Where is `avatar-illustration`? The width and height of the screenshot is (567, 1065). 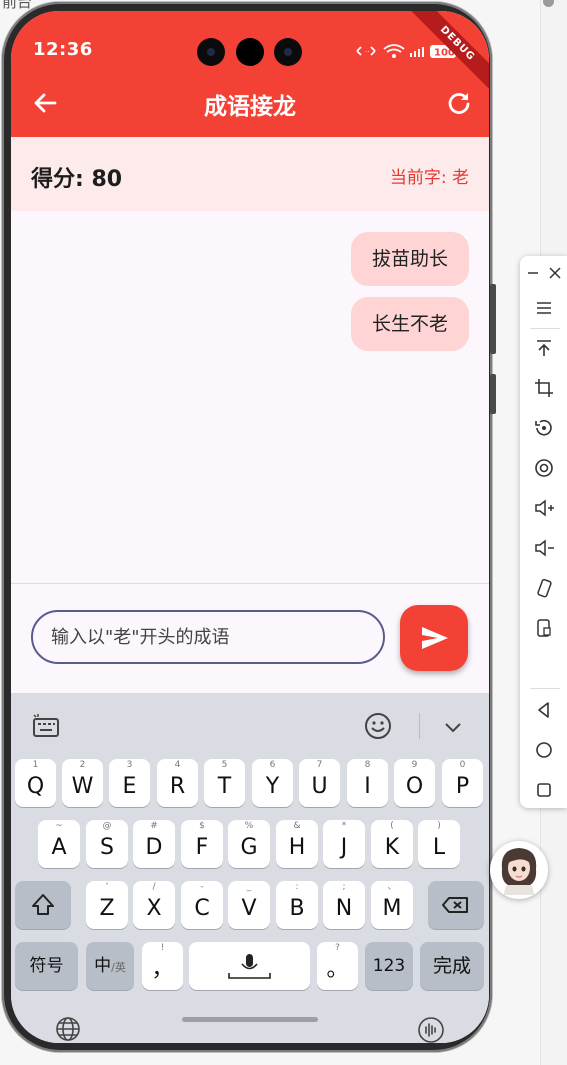
avatar-illustration is located at coordinates (519, 871).